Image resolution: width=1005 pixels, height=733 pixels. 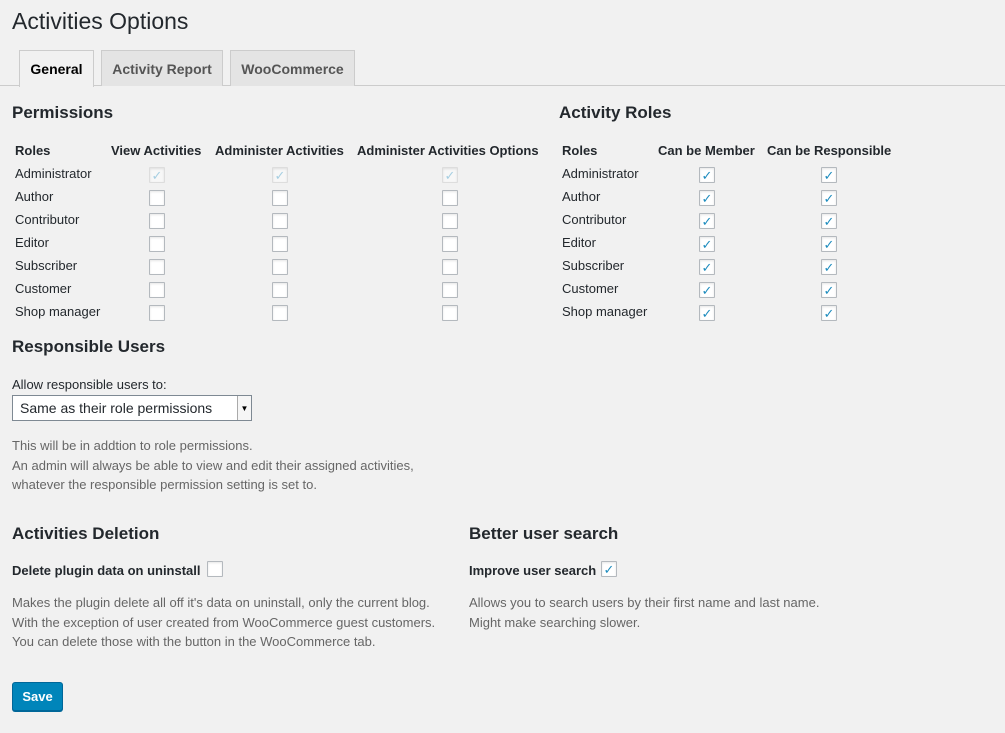 I want to click on activity-role-checkbox-author-0: ✓, so click(x=707, y=198).